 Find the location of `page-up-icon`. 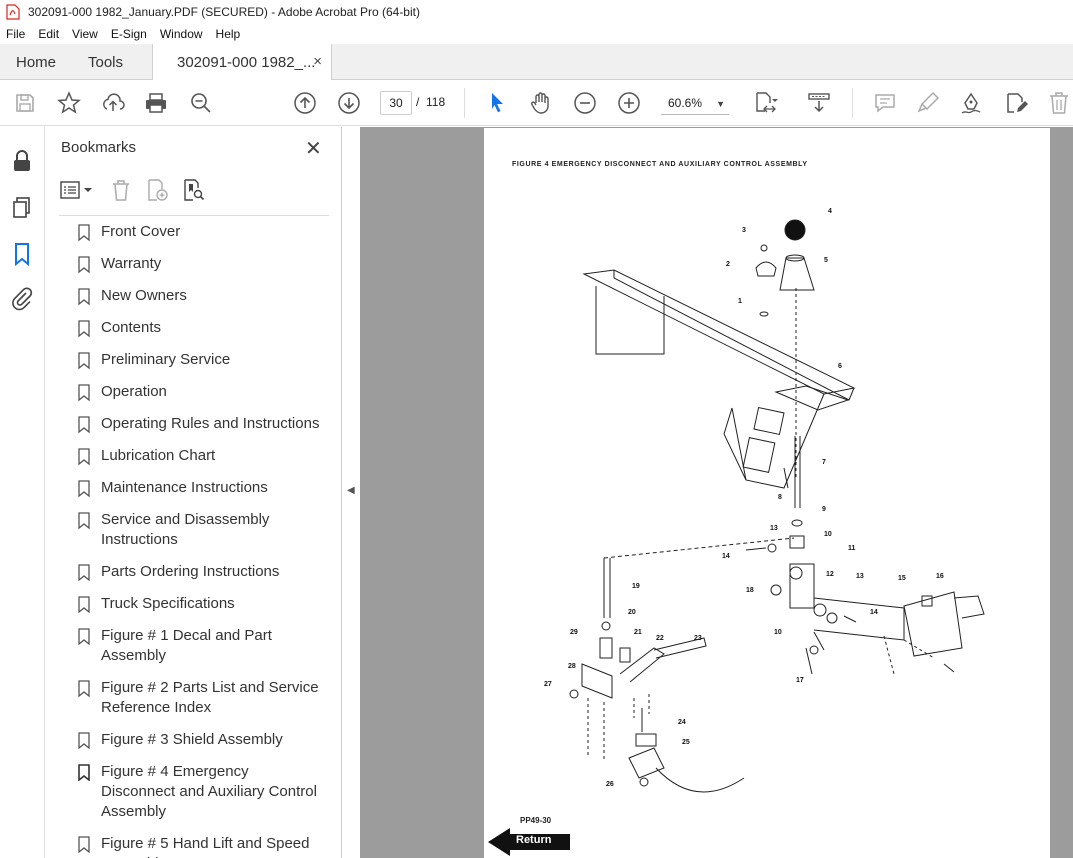

page-up-icon is located at coordinates (305, 103).